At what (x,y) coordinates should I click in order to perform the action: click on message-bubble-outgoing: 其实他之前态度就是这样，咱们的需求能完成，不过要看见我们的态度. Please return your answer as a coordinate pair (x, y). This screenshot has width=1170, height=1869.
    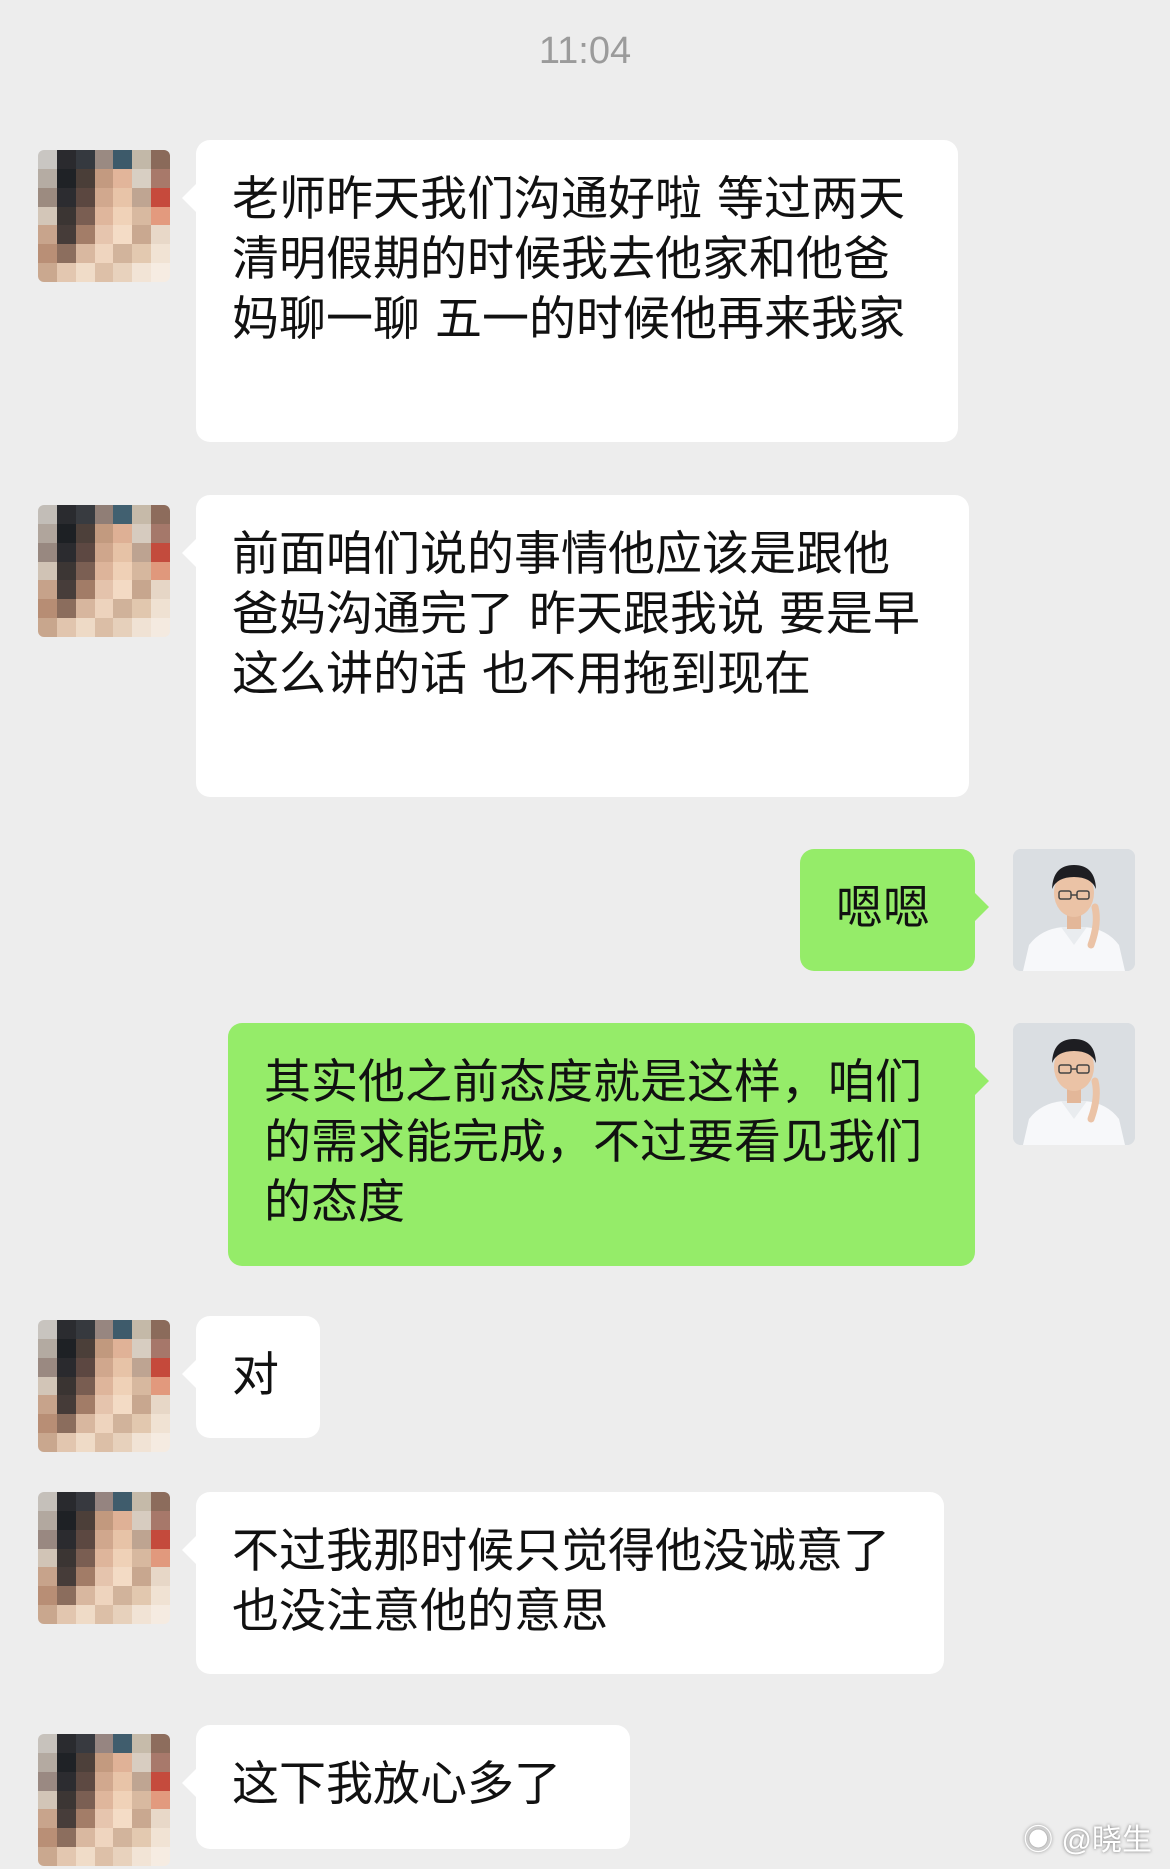
    Looking at the image, I should click on (608, 1144).